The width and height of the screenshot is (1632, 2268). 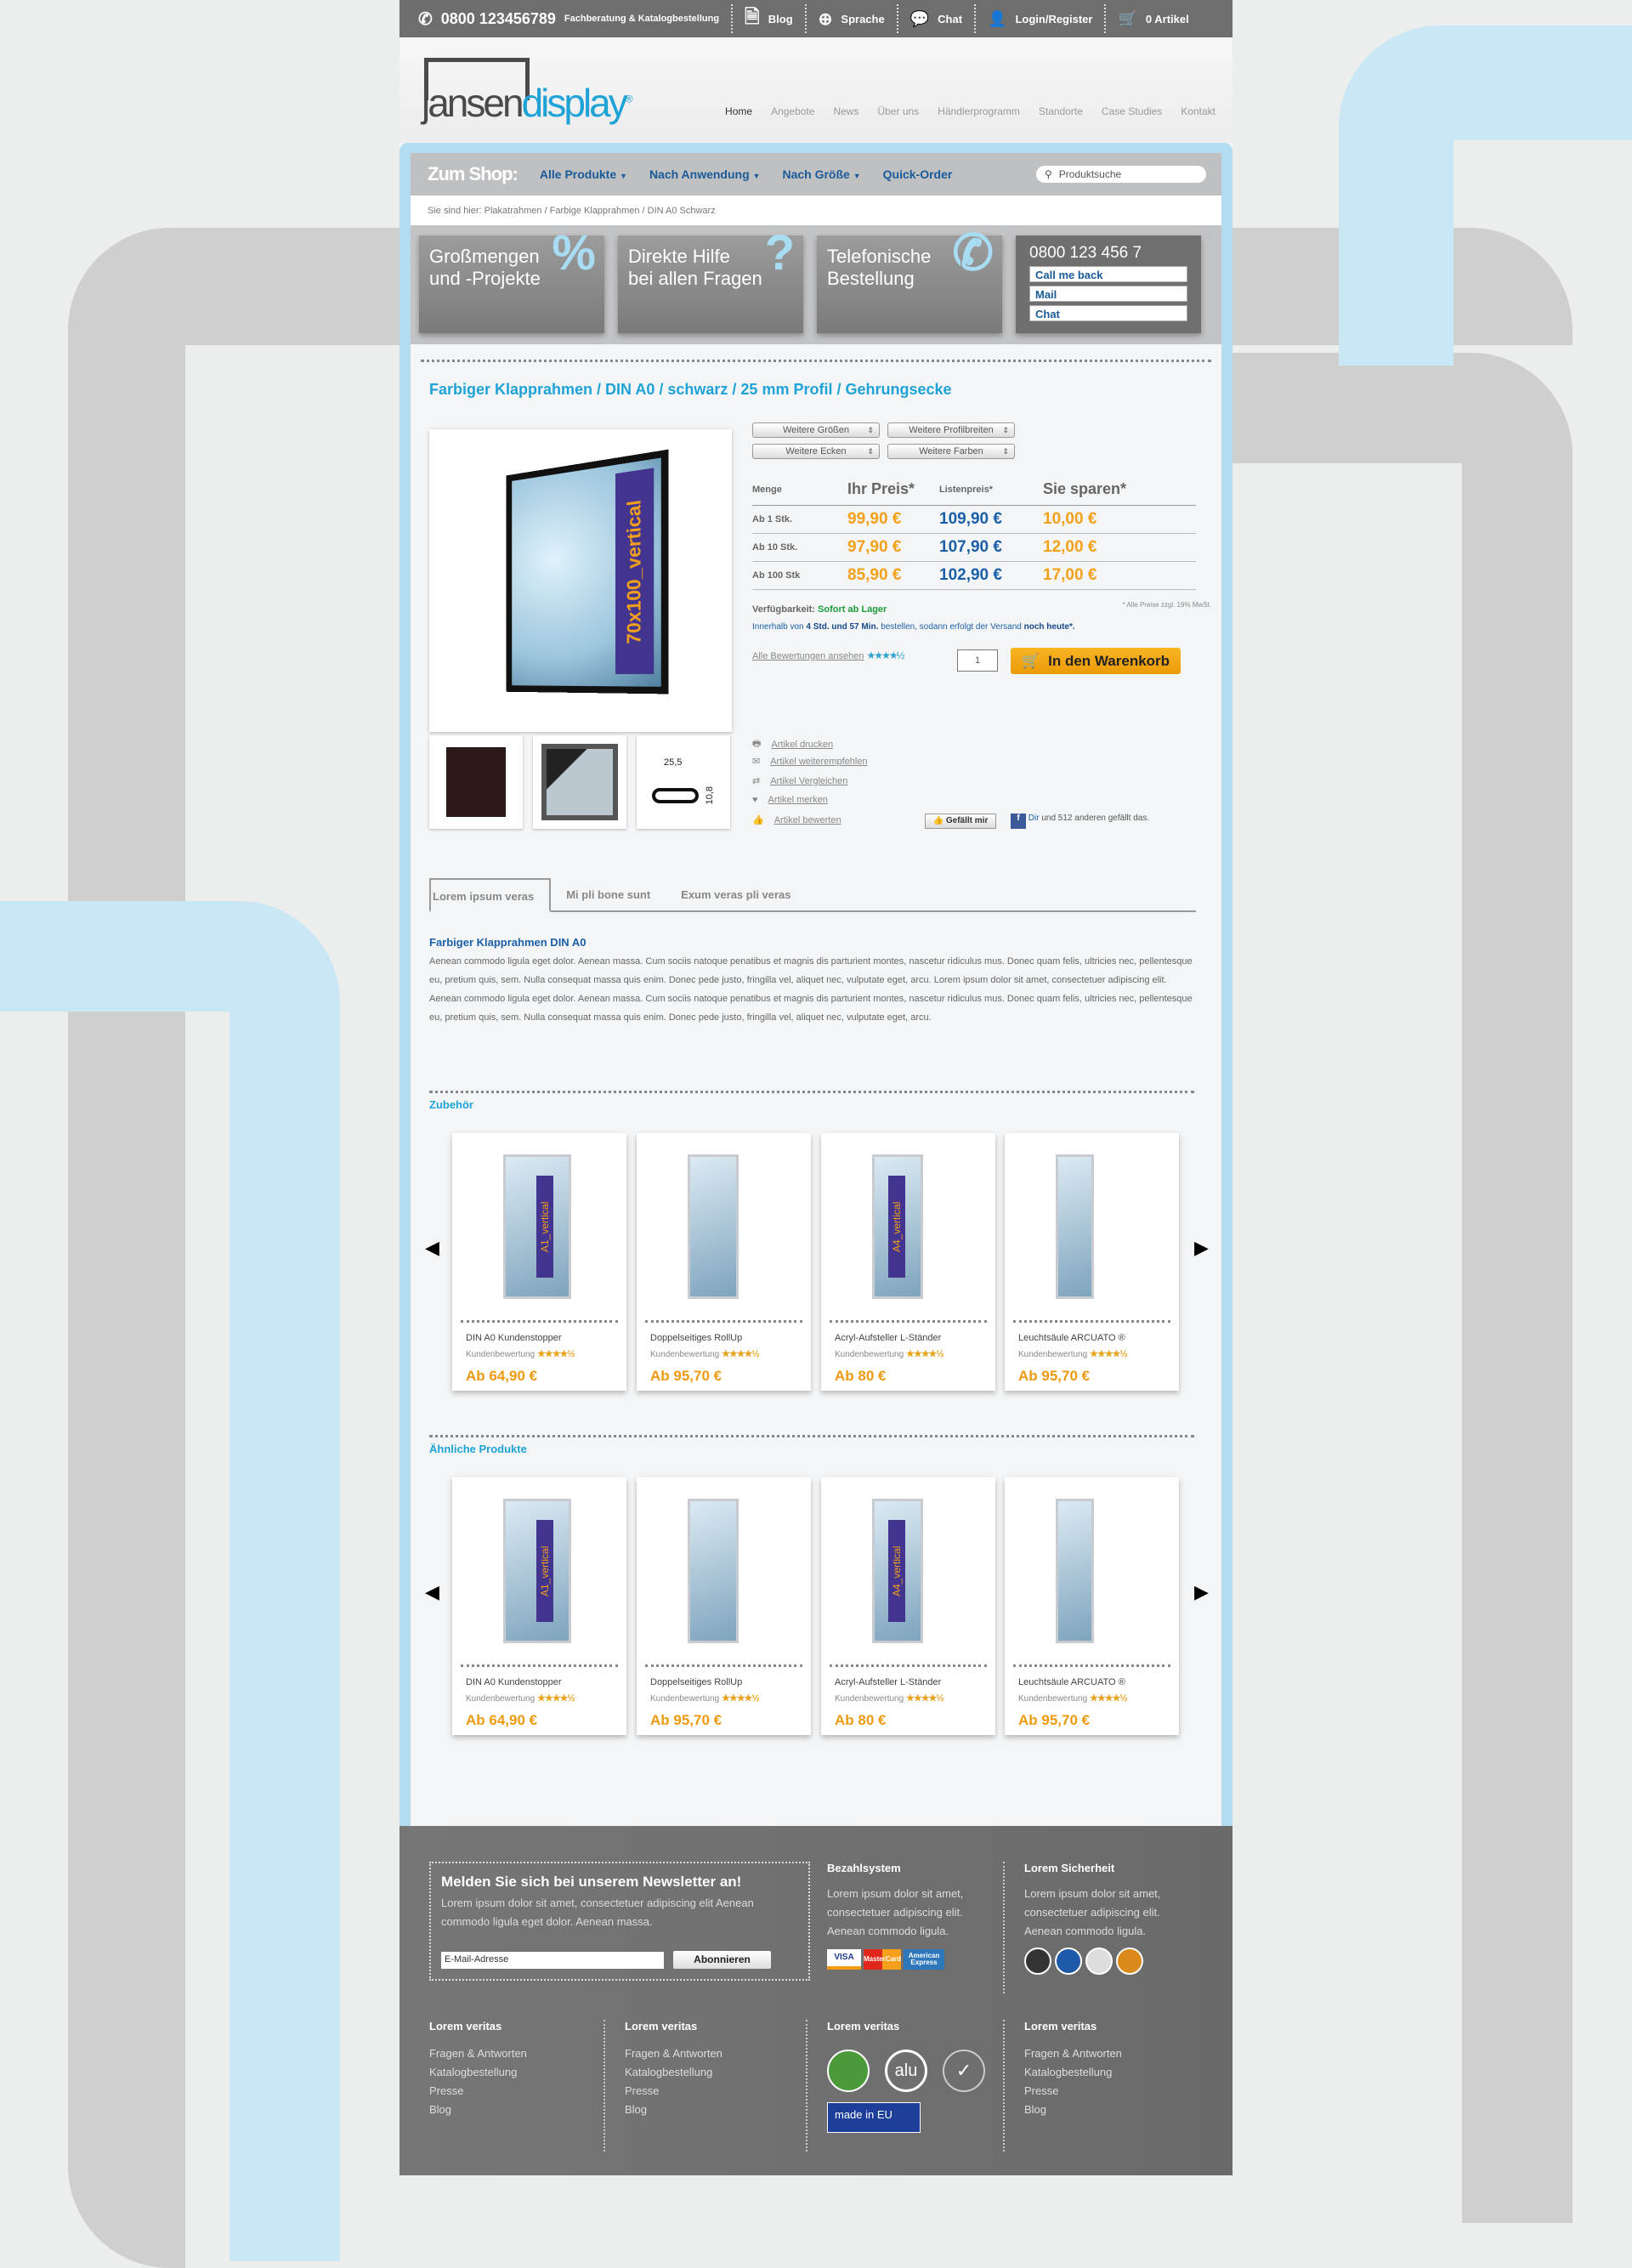 I want to click on col-ihr-preis: Ihr Preis*, so click(x=893, y=493).